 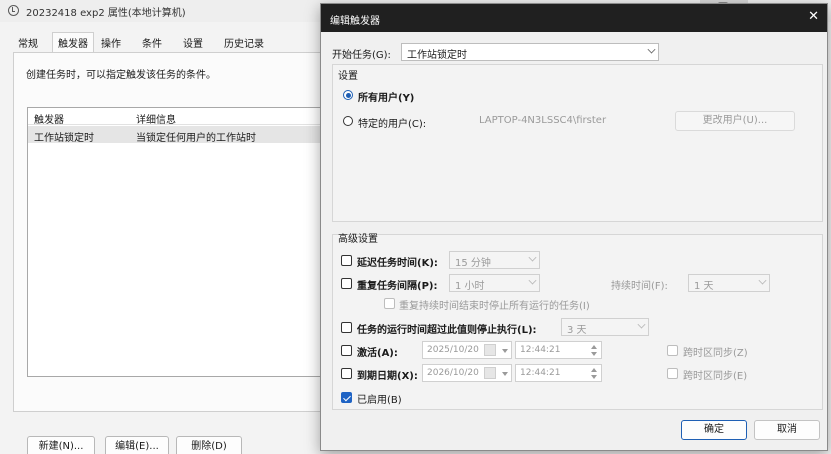 What do you see at coordinates (13, 10) in the screenshot?
I see `clock-icon` at bounding box center [13, 10].